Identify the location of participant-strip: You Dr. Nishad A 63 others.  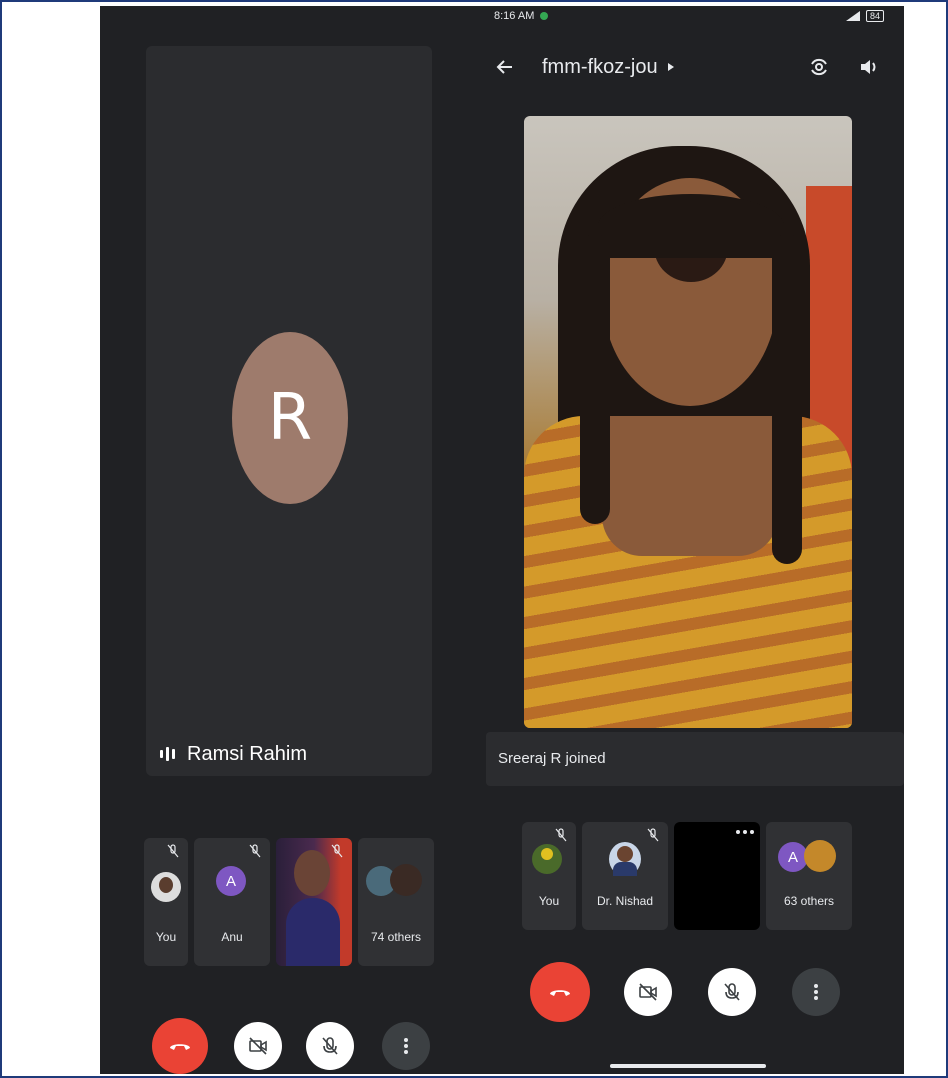
(687, 876).